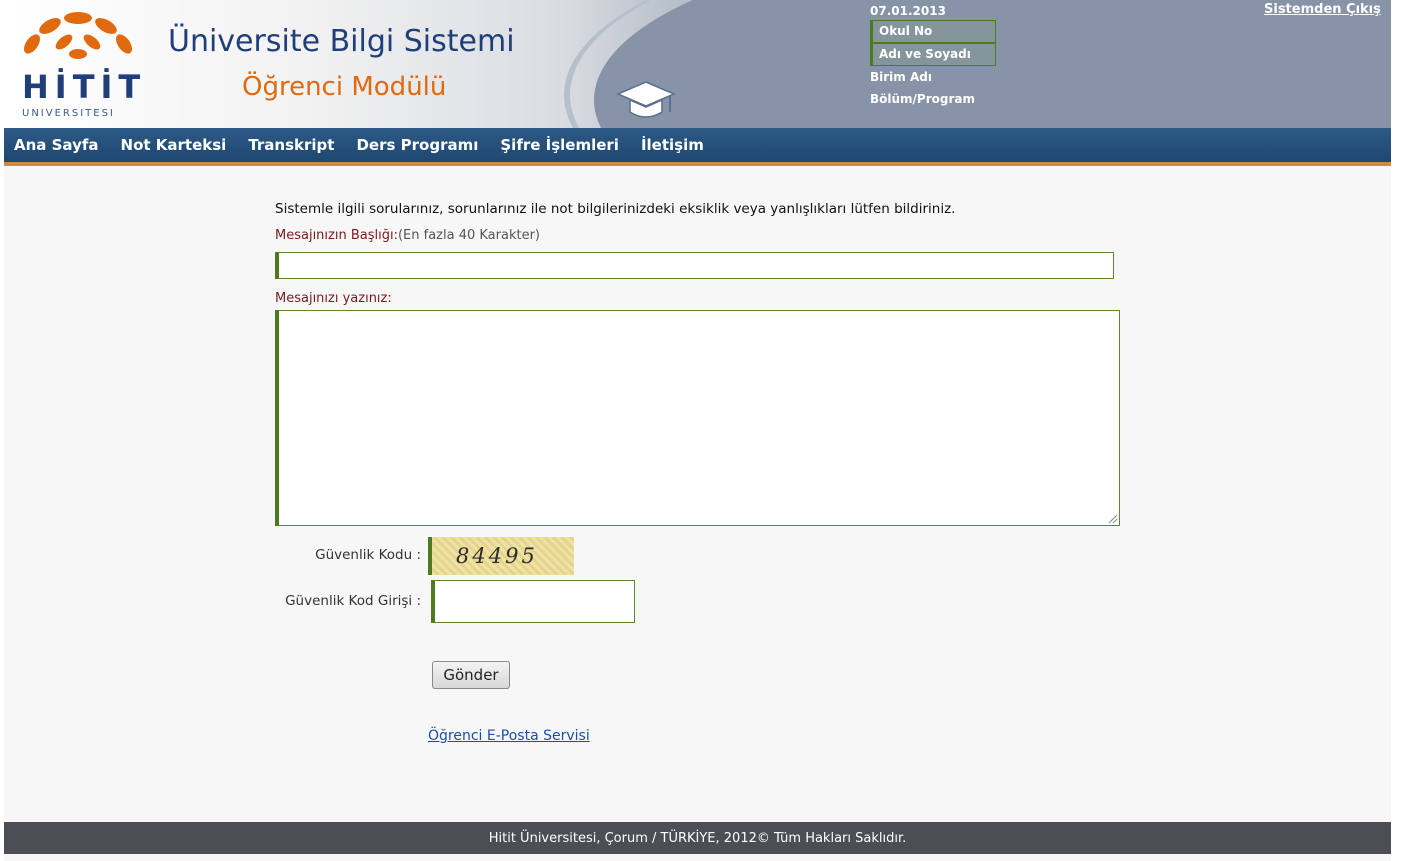 Image resolution: width=1413 pixels, height=861 pixels. I want to click on nav-item-course-schedule: Ders Programı, so click(417, 145).